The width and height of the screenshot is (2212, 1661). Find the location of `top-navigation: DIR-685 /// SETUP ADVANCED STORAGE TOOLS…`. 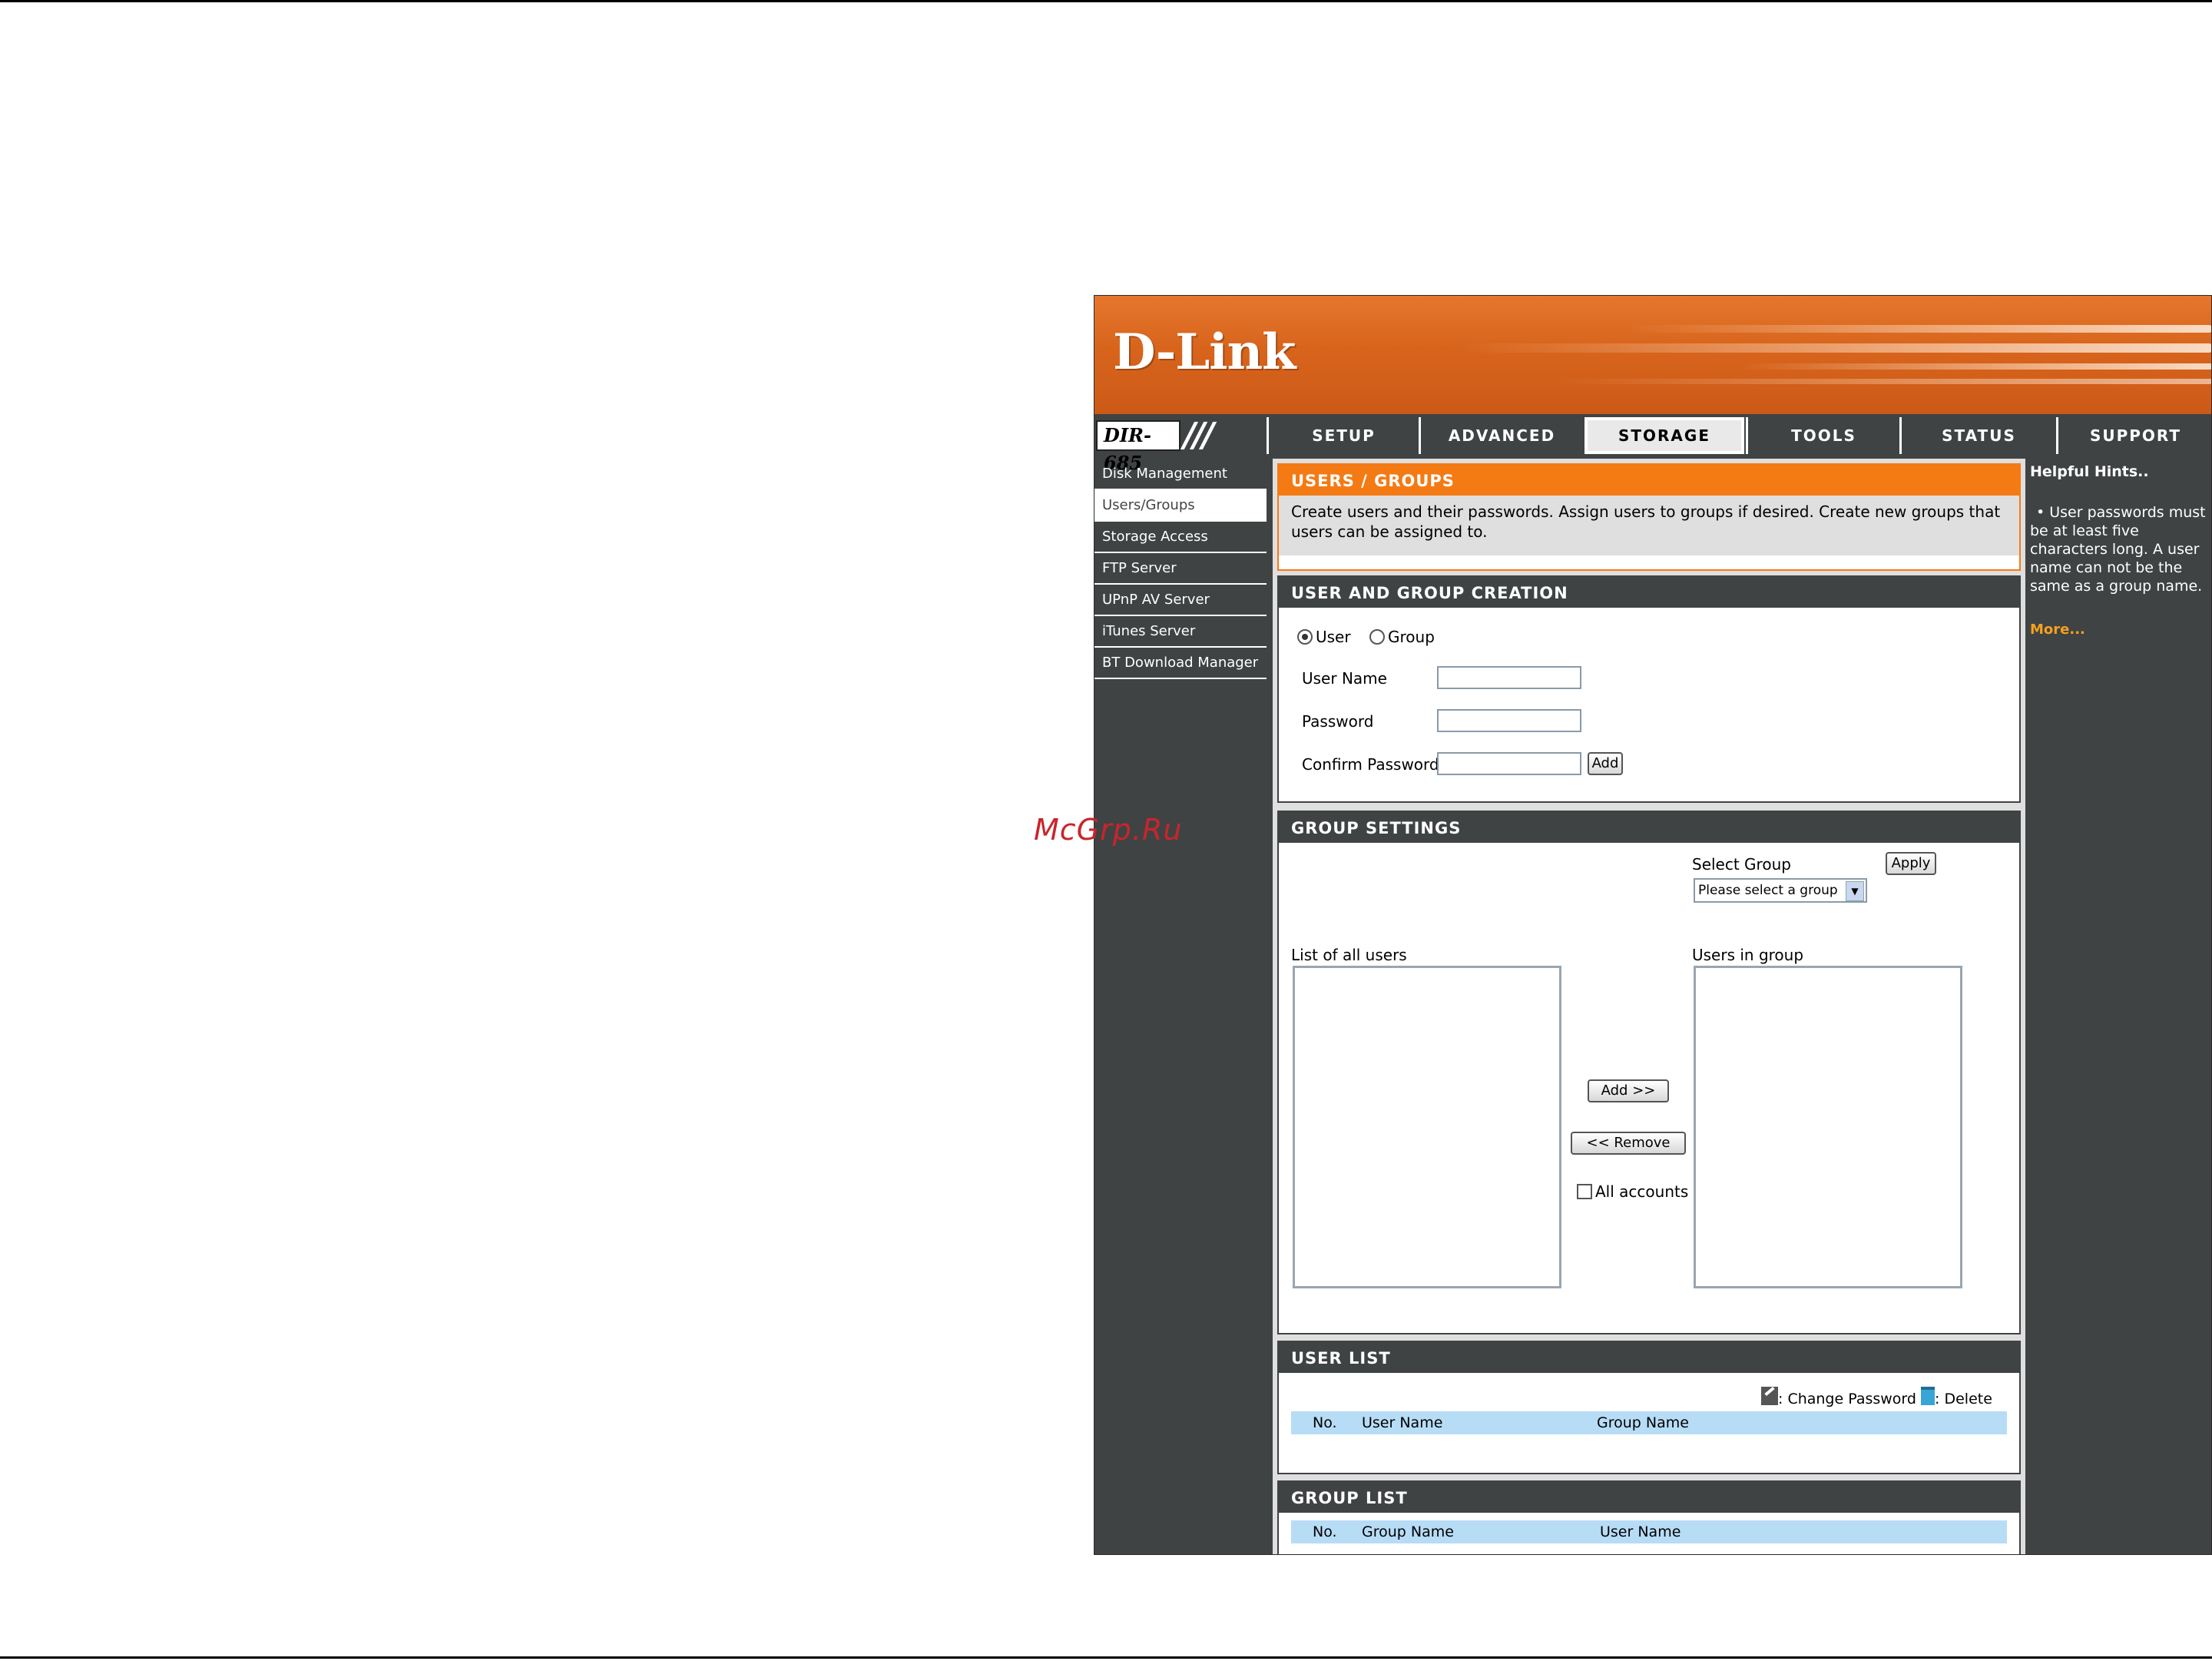

top-navigation: DIR-685 /// SETUP ADVANCED STORAGE TOOLS… is located at coordinates (1652, 444).